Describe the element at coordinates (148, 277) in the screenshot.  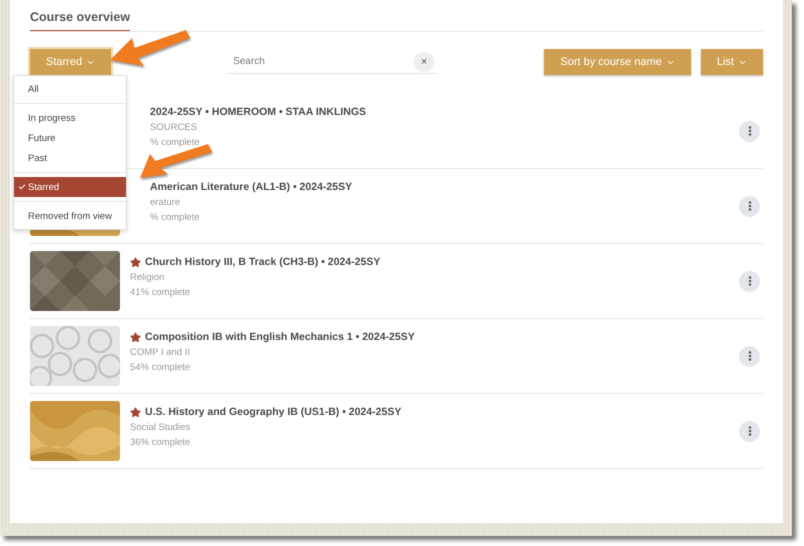
I see `course-category: Religion` at that location.